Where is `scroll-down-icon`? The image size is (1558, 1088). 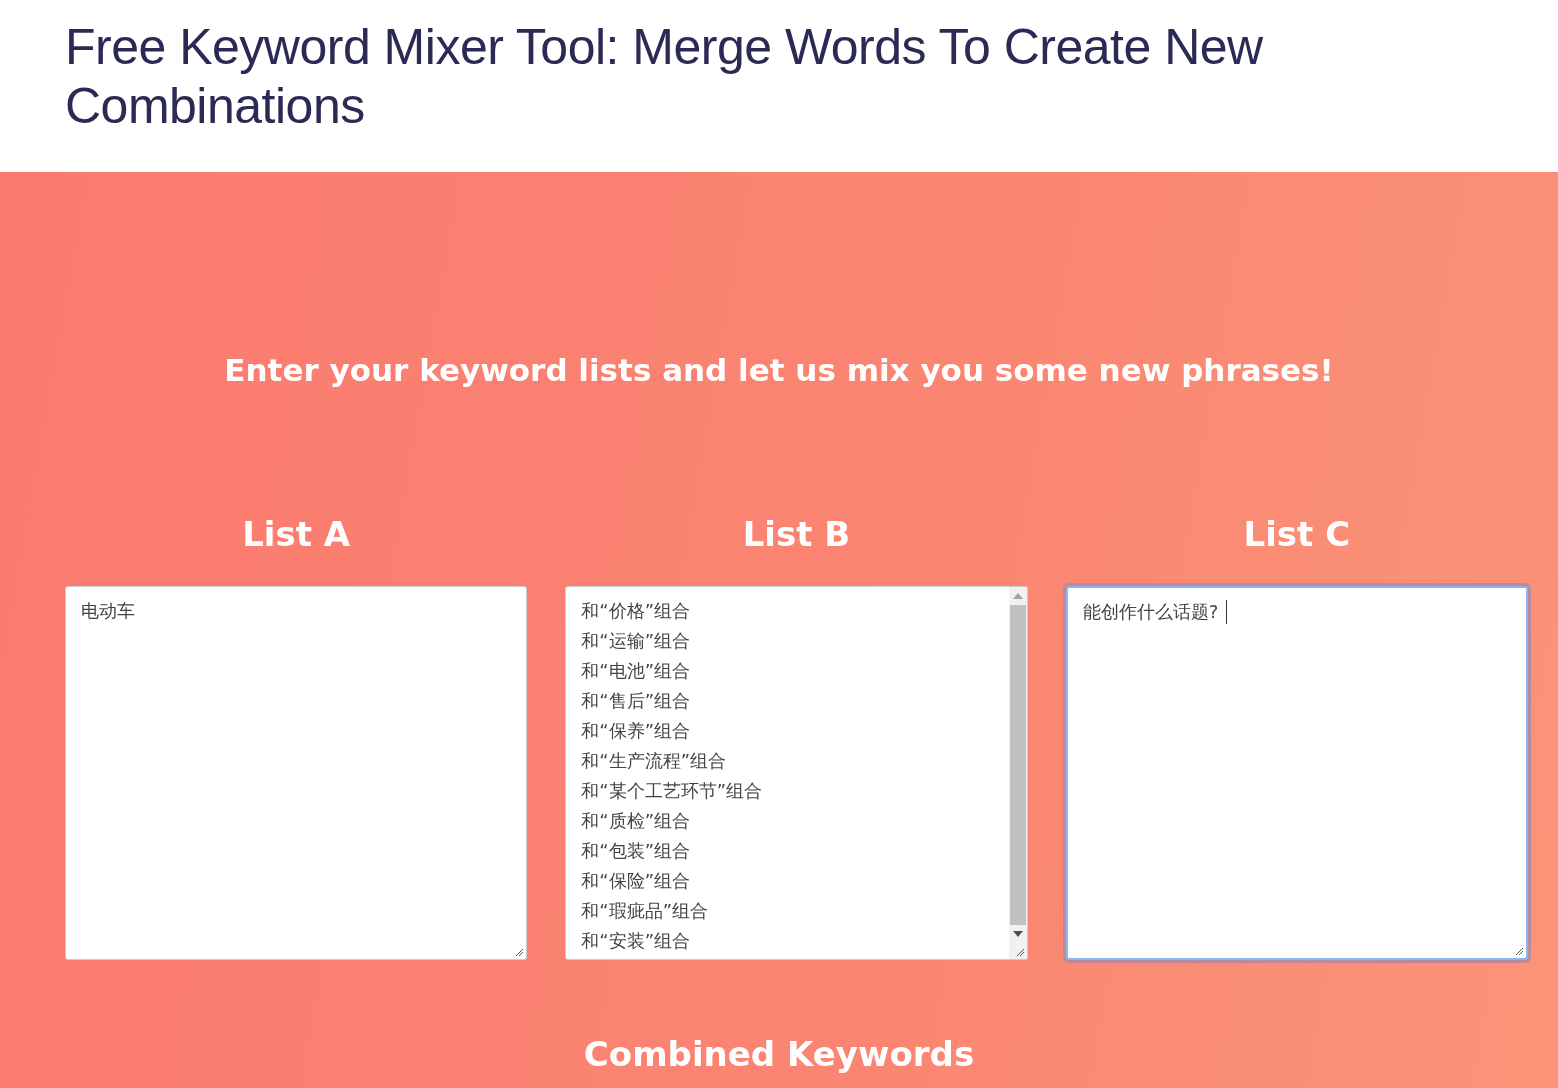
scroll-down-icon is located at coordinates (1017, 934).